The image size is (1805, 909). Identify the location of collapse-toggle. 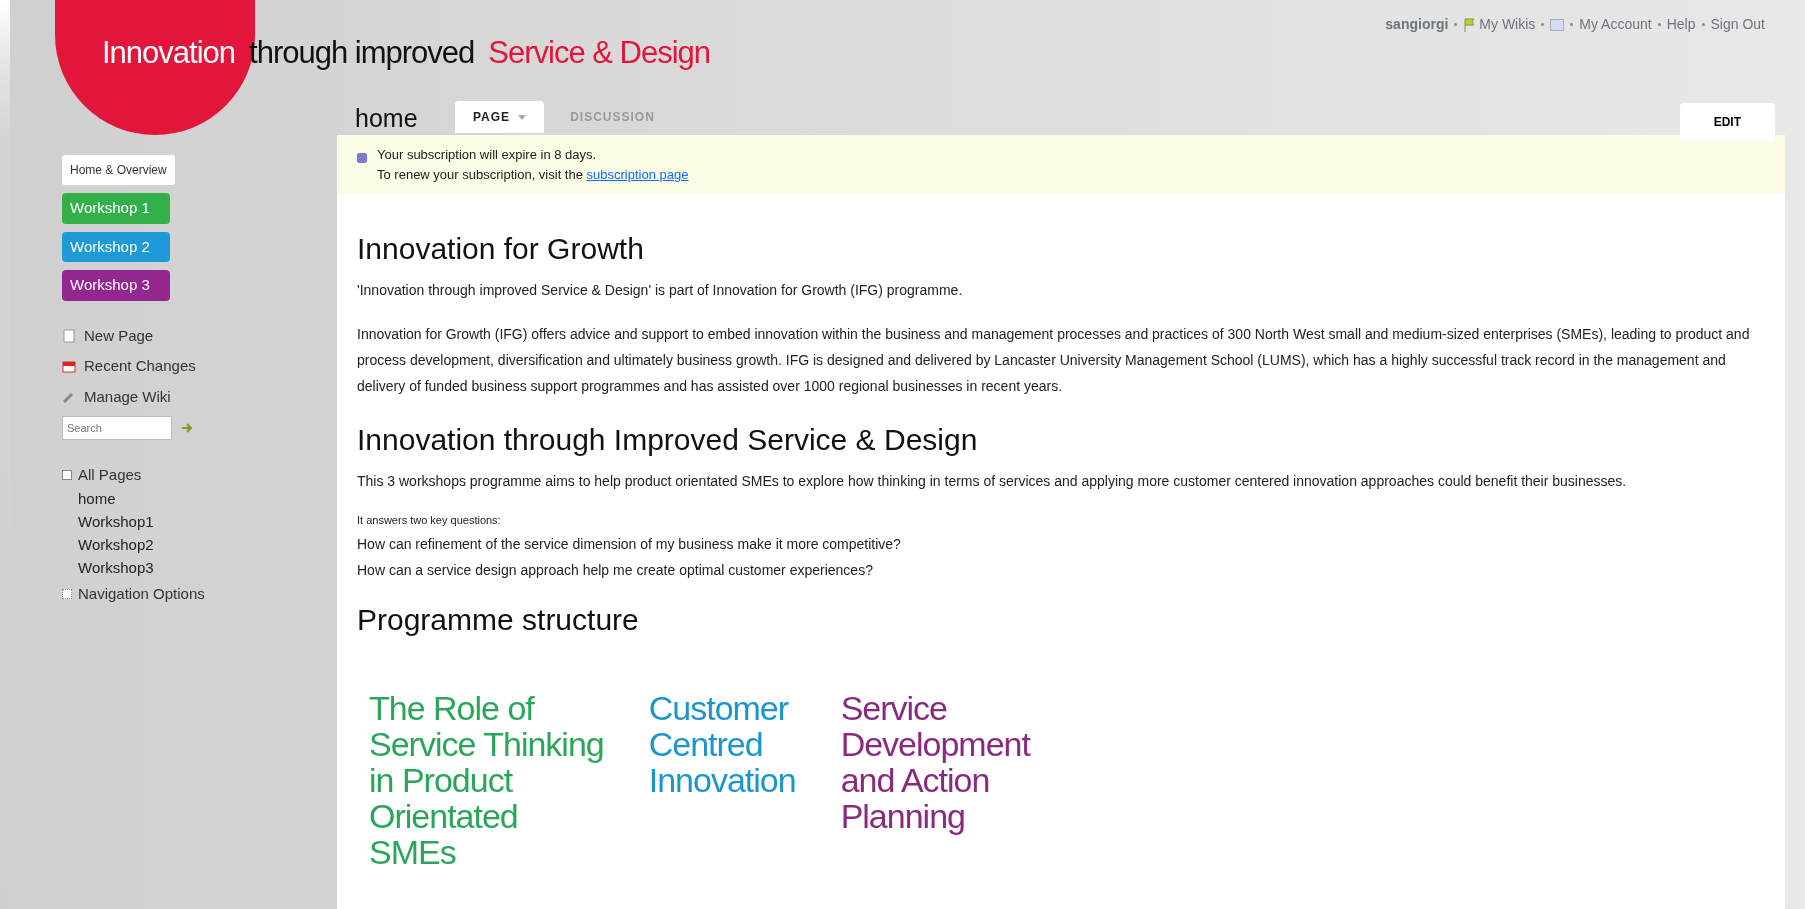
(67, 475).